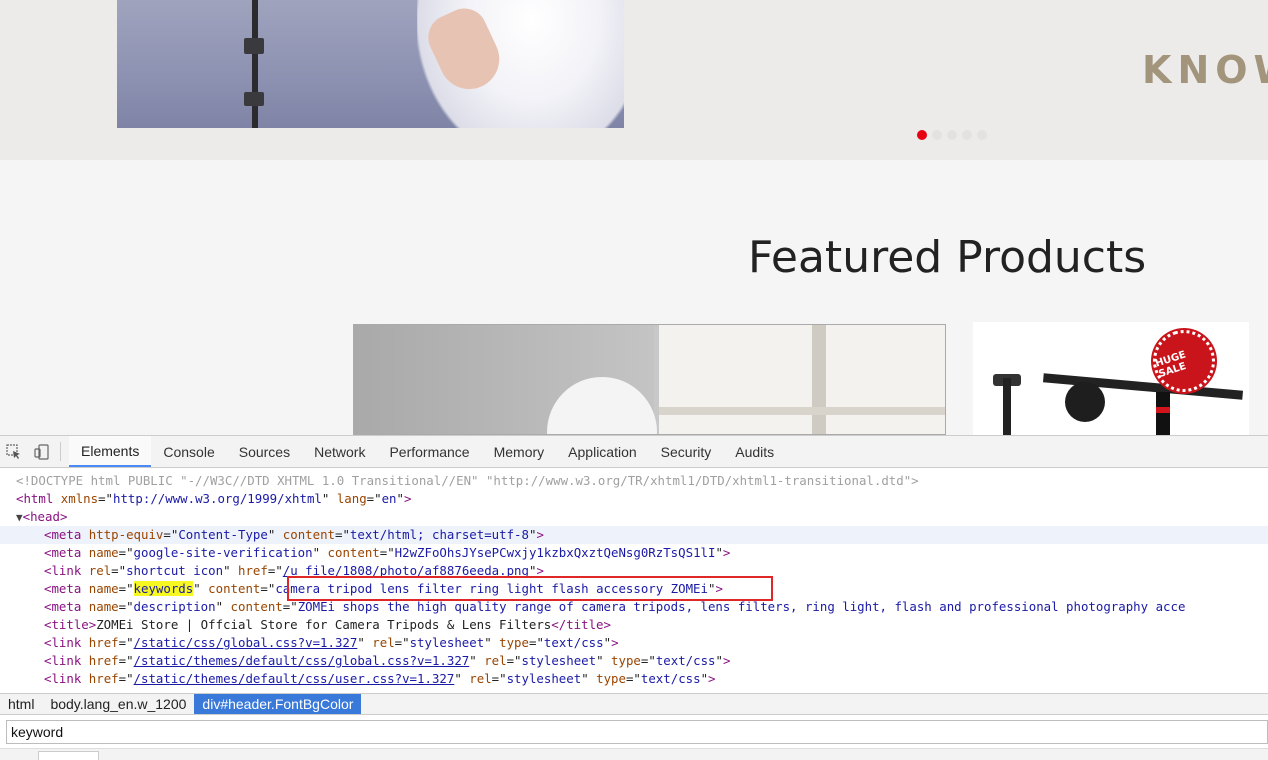  I want to click on tag-name: html, so click(38, 498).